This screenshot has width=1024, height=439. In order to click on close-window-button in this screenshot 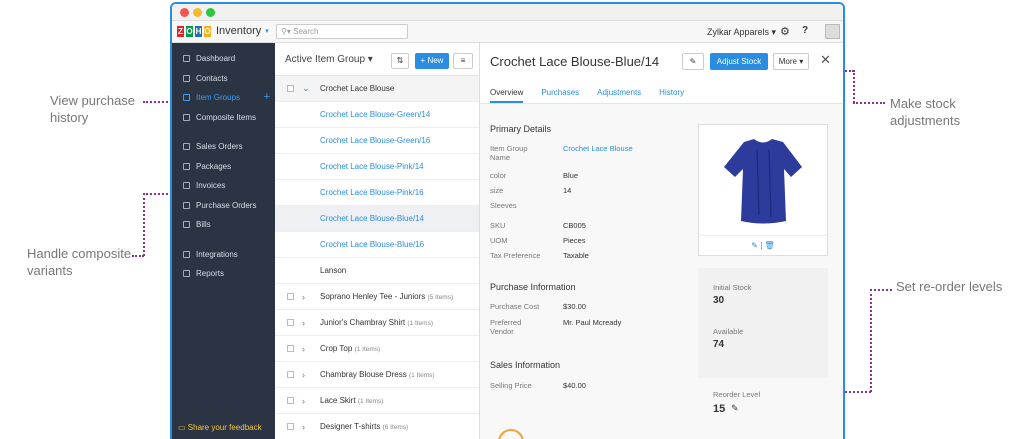, I will do `click(184, 12)`.